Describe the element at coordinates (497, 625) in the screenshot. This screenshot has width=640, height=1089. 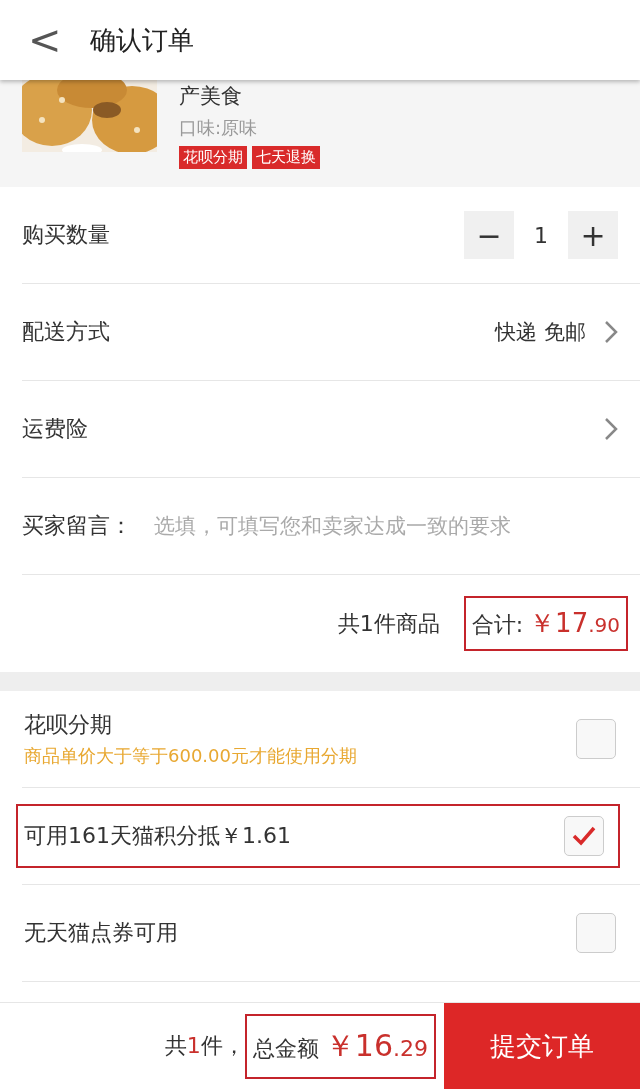
I see `subtotal-label: 合计:` at that location.